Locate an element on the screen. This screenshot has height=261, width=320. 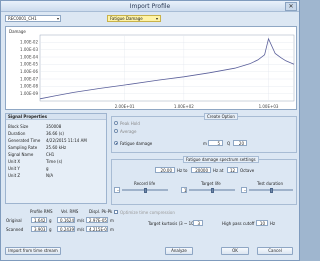
original-vel-unit: m/s is located at coordinates (81, 220).